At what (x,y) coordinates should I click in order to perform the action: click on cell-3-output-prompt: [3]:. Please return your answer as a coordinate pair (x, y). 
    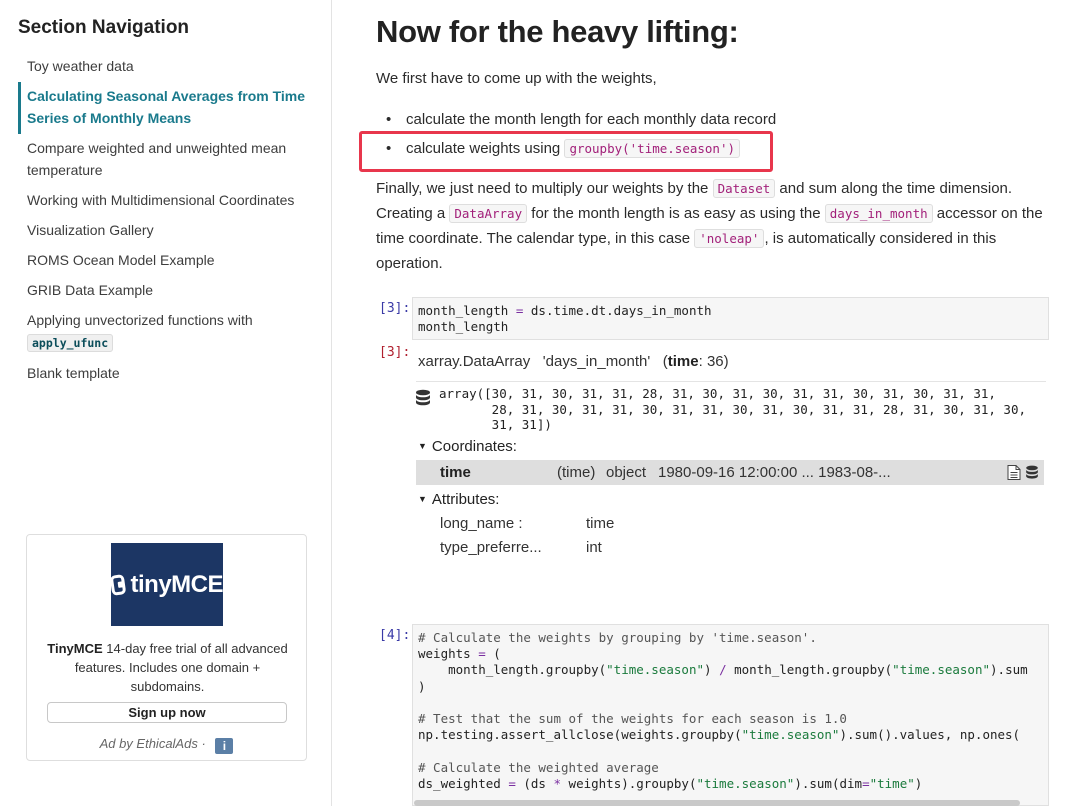
    Looking at the image, I should click on (395, 352).